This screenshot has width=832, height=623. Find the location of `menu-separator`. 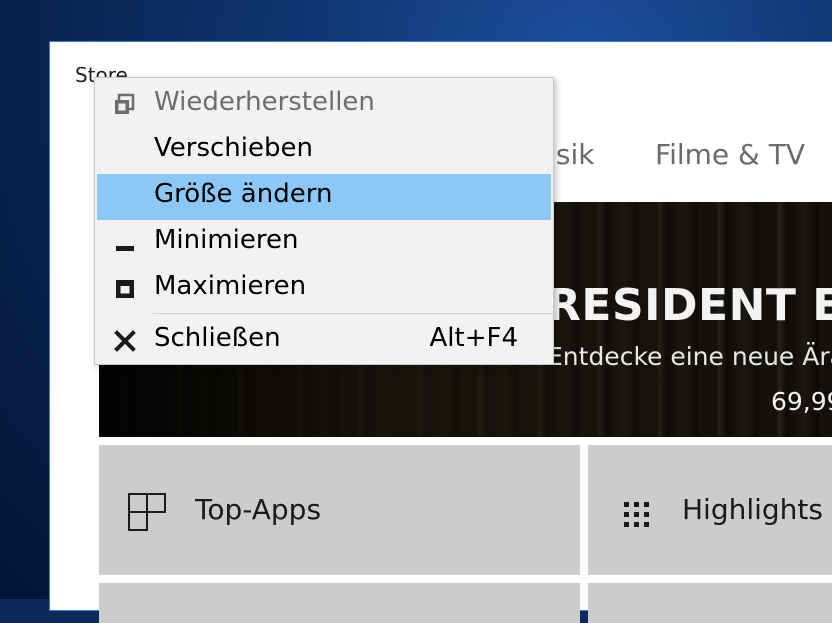

menu-separator is located at coordinates (353, 313).